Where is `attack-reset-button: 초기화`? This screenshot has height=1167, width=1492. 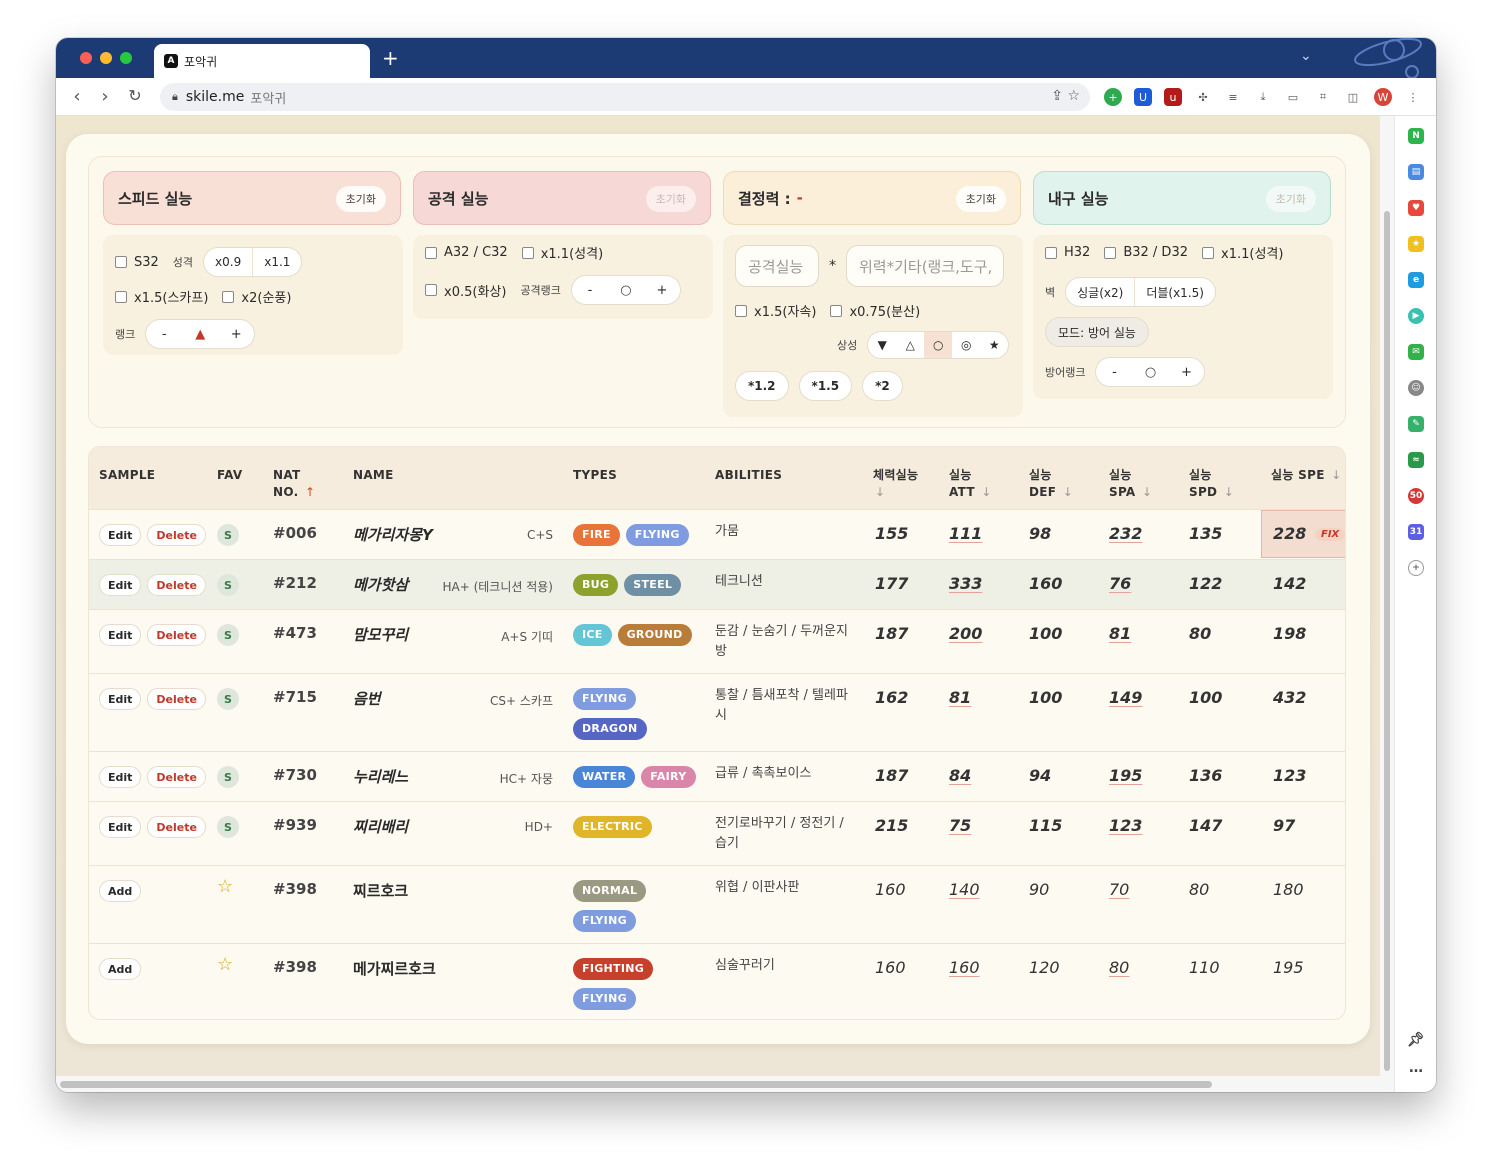 attack-reset-button: 초기화 is located at coordinates (670, 199).